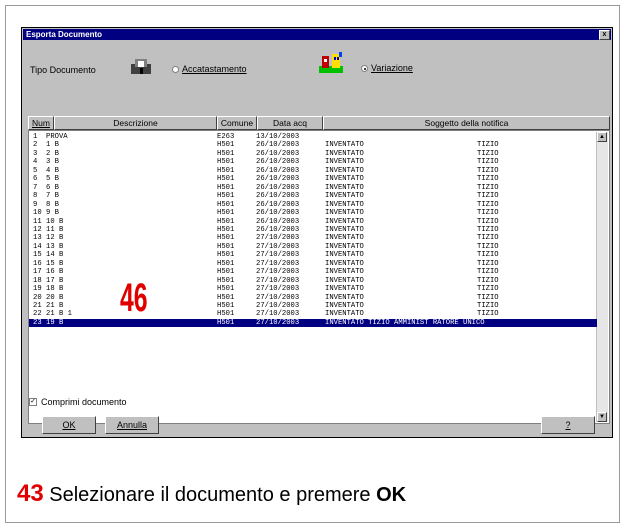  I want to click on row-descrizione: 2 B, so click(52, 153).